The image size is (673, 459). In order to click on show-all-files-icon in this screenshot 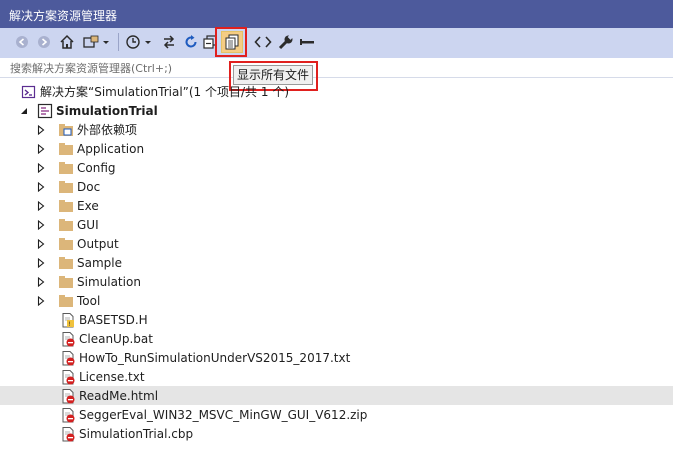, I will do `click(232, 42)`.